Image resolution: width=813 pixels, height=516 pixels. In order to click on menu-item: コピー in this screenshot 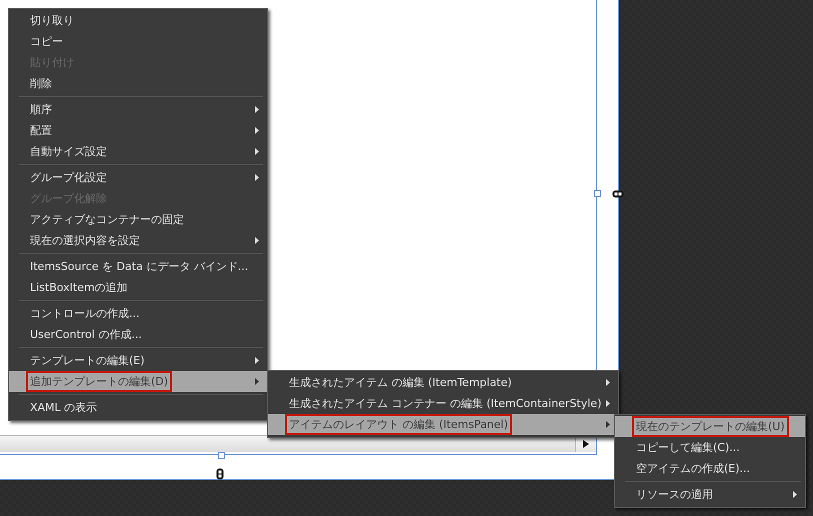, I will do `click(138, 41)`.